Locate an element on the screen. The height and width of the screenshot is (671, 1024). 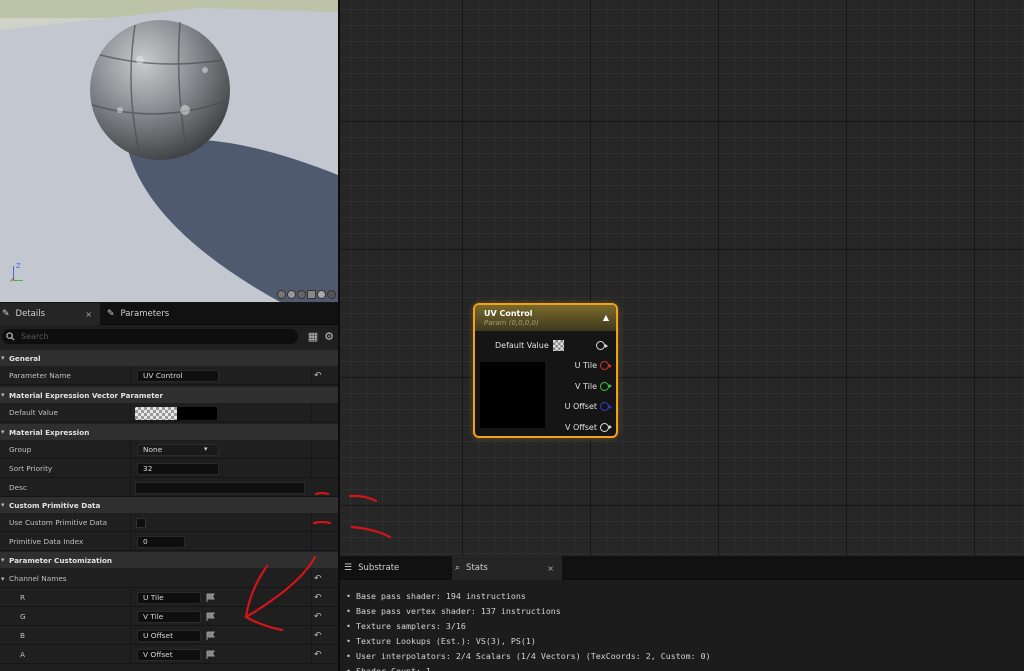
default-value-row: Default Value is located at coordinates (529, 345).